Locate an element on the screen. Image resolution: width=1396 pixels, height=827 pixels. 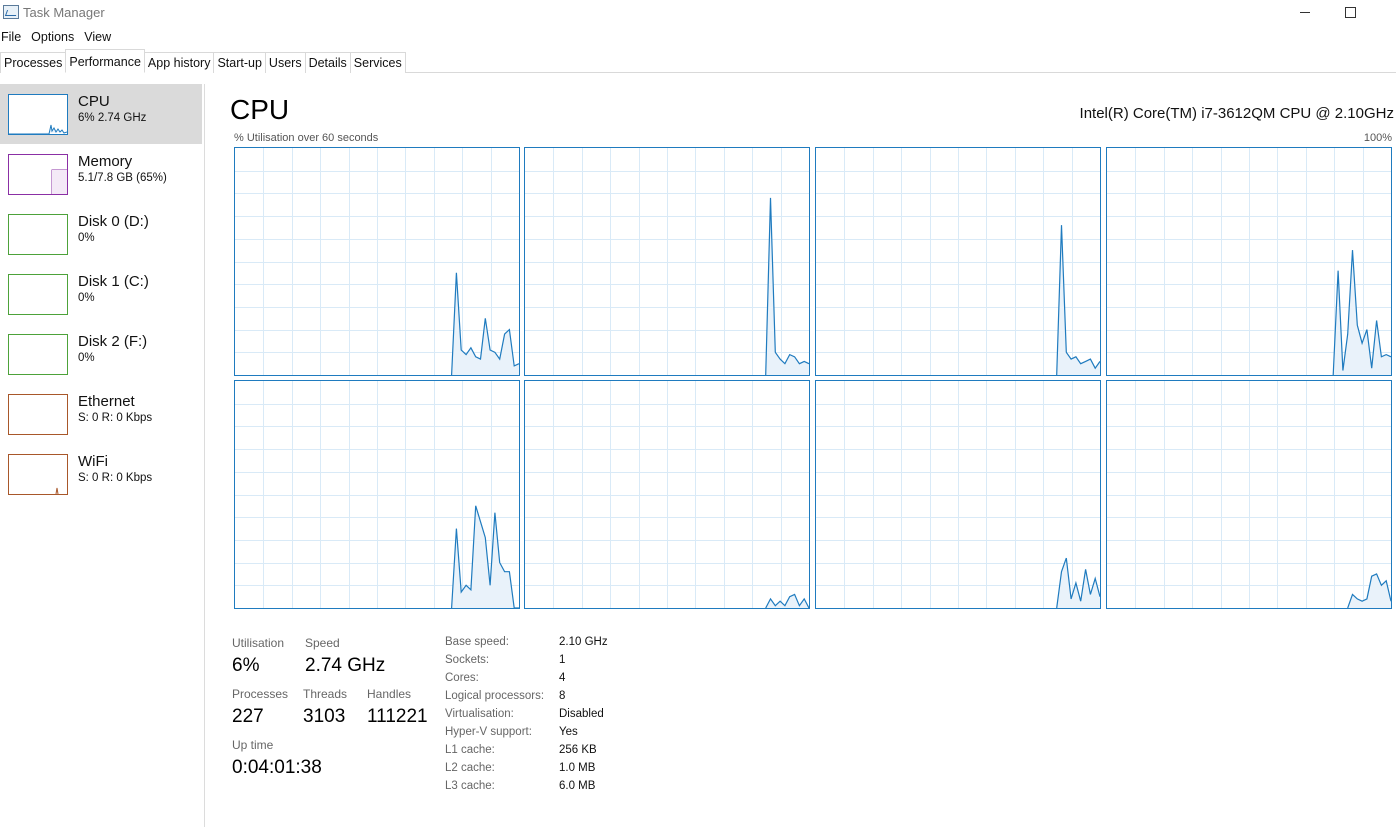
tab-processes: Processes is located at coordinates (33, 62).